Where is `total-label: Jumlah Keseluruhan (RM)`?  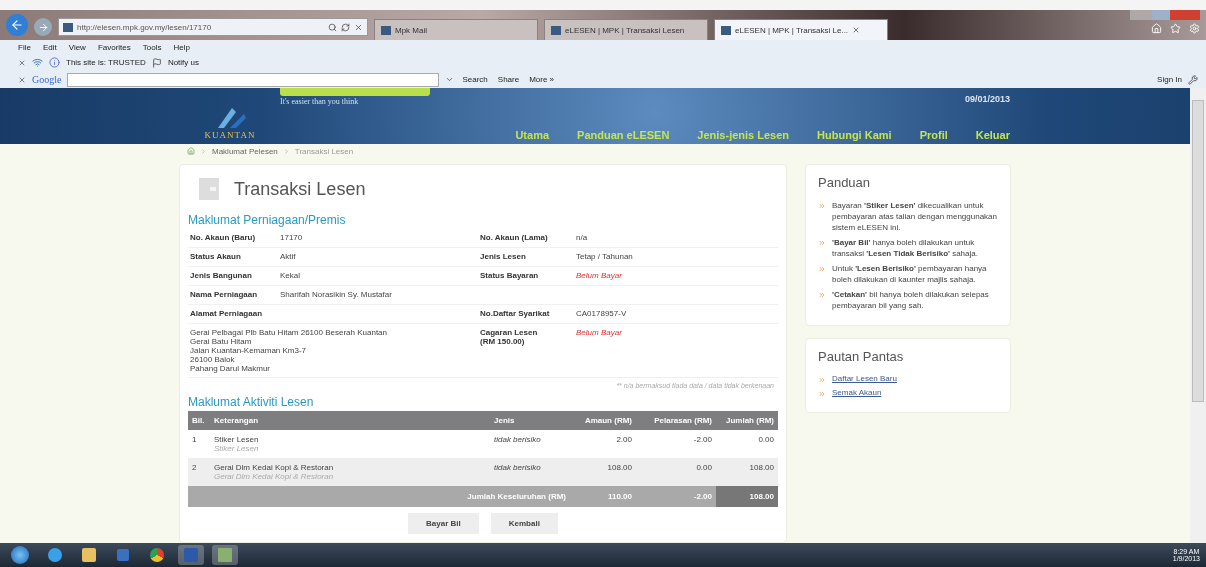
total-label: Jumlah Keseluruhan (RM) is located at coordinates (379, 496).